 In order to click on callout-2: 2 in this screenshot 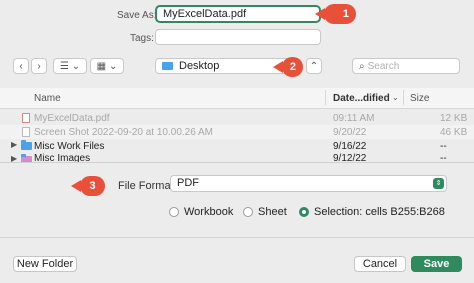, I will do `click(288, 67)`.